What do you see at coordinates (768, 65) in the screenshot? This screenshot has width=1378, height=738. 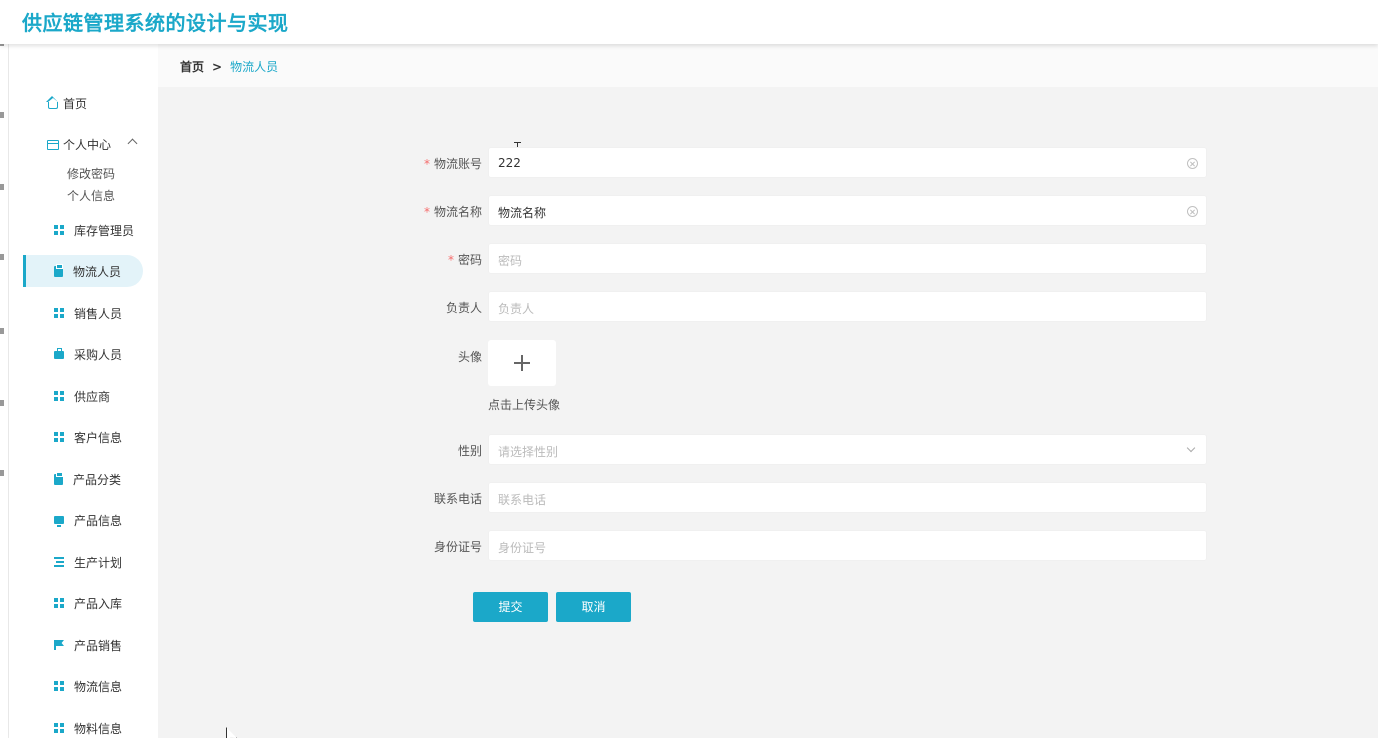 I see `breadcrumb-bar: 首页 > 物流人员` at bounding box center [768, 65].